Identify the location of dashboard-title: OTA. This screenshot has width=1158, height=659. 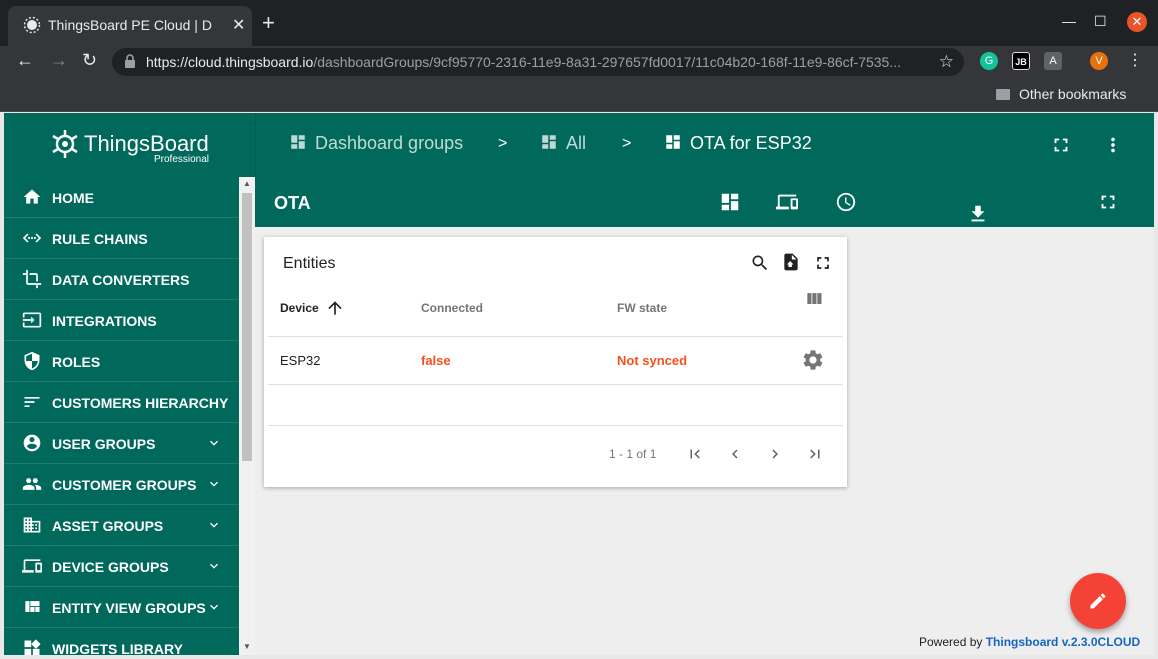
(292, 203).